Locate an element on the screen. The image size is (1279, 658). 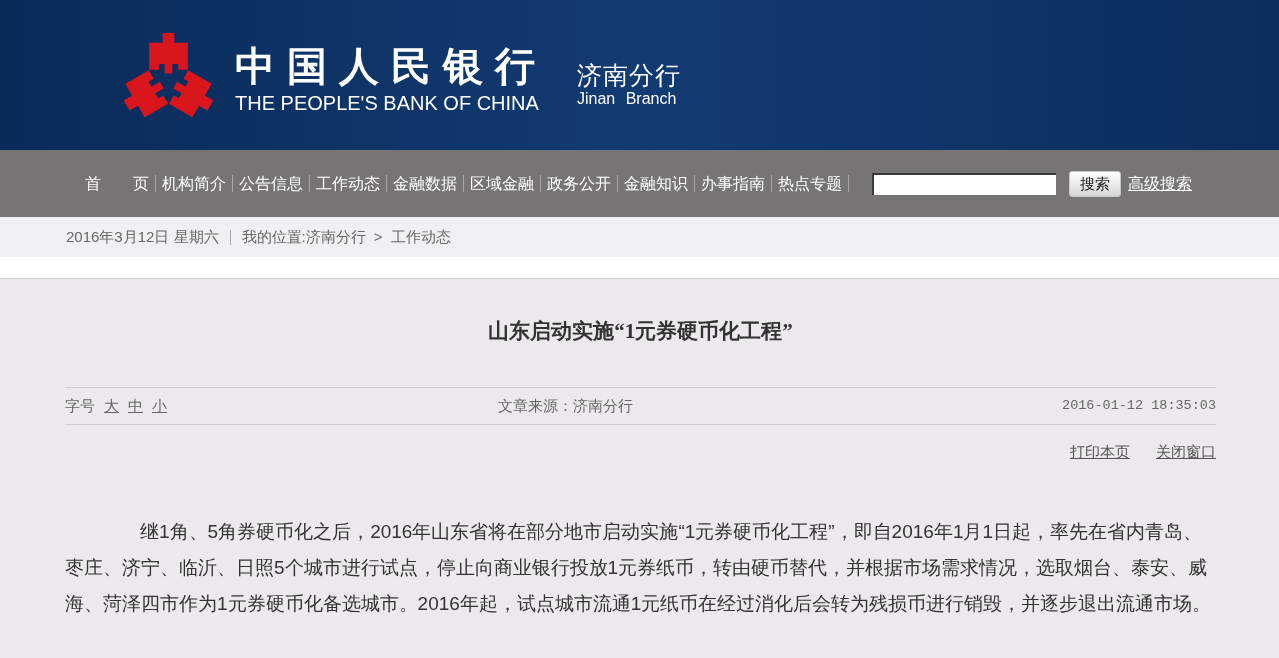
location-label: 我的位置: is located at coordinates (273, 236).